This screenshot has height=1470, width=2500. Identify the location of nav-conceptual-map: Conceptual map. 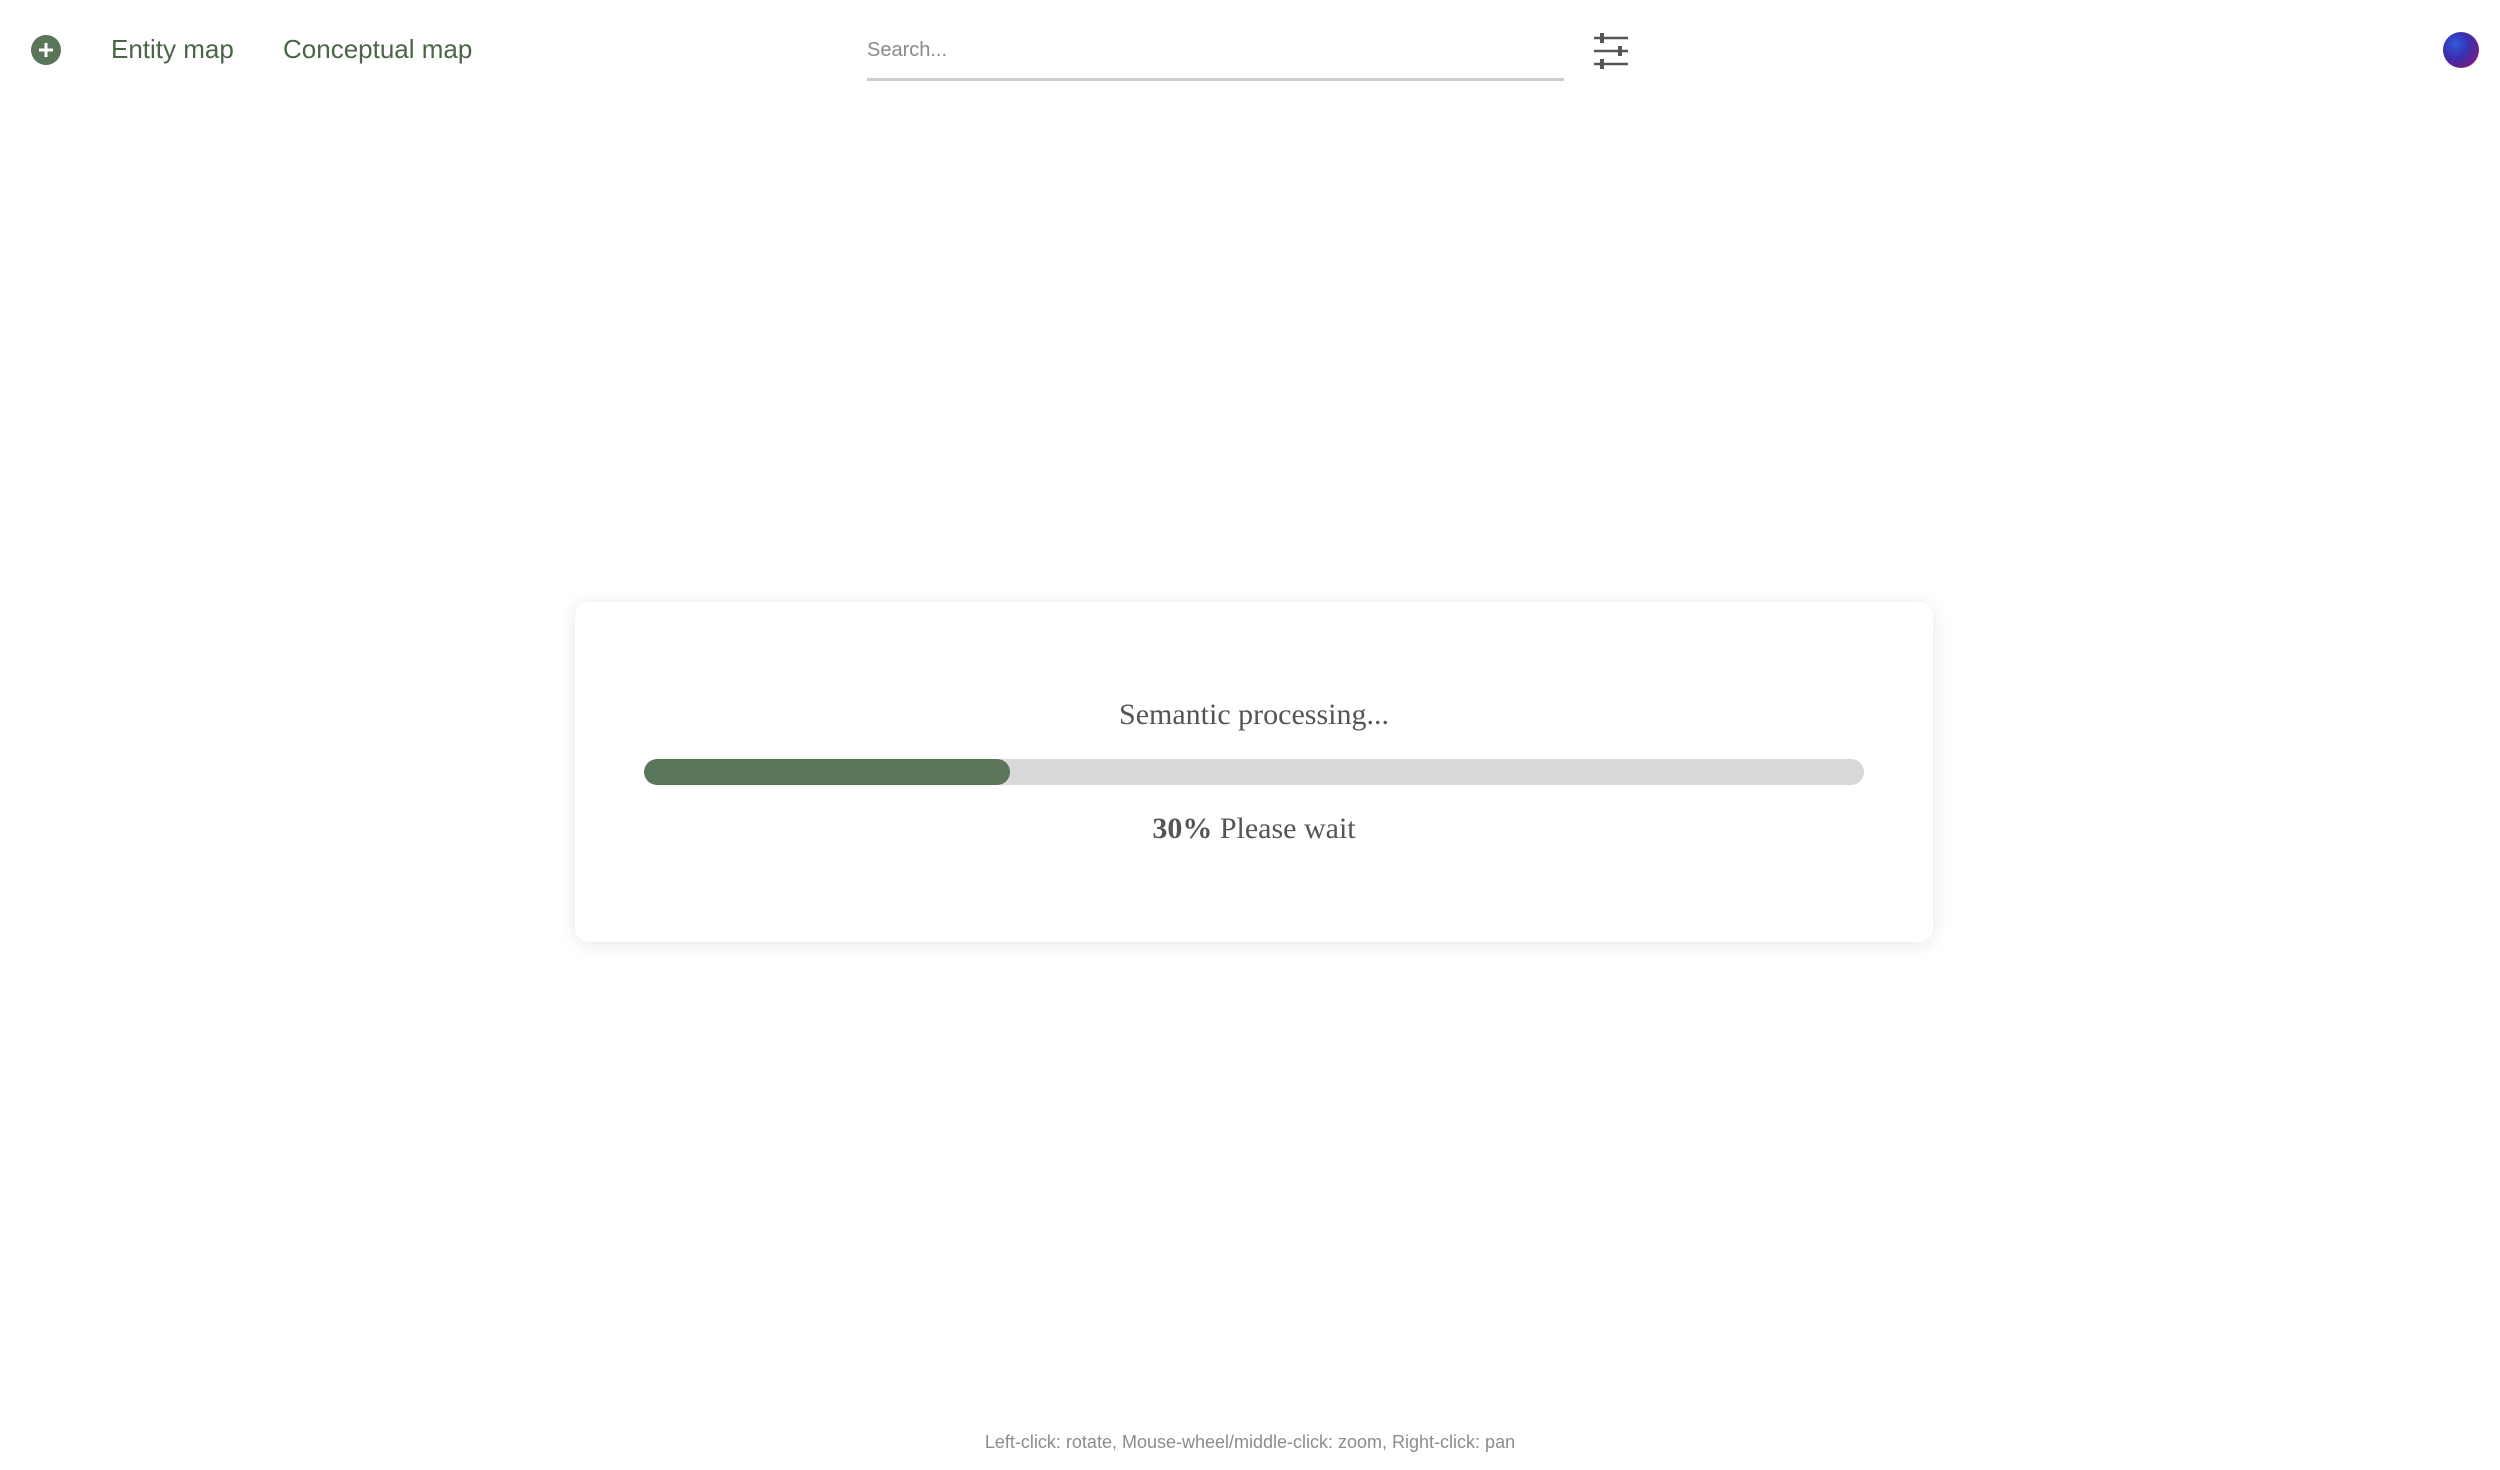
(377, 49).